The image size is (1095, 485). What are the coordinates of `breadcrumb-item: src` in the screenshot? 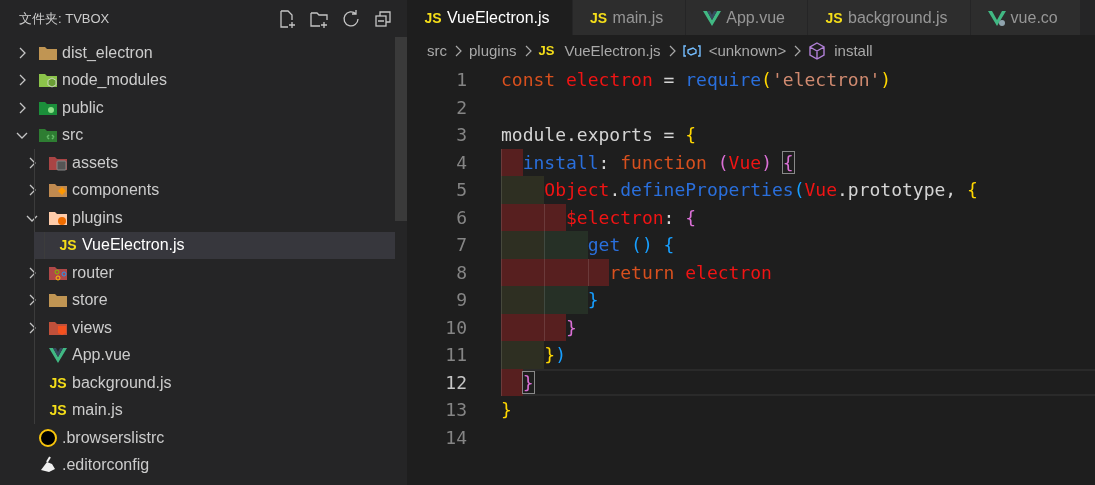 It's located at (437, 50).